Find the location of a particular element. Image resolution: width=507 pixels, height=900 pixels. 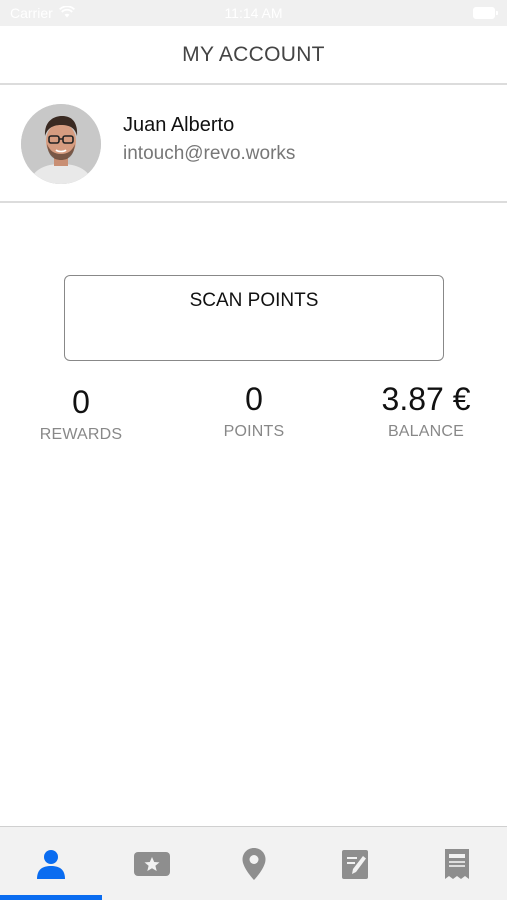

status-bar: Carrier 11:14 AM is located at coordinates (253, 13).